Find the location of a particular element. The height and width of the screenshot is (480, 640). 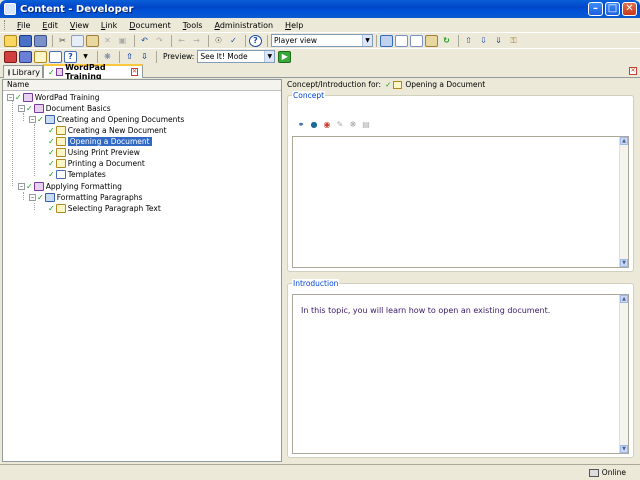

tab-wordpad-training: ✓ WordPad Training ✕ is located at coordinates (93, 72).